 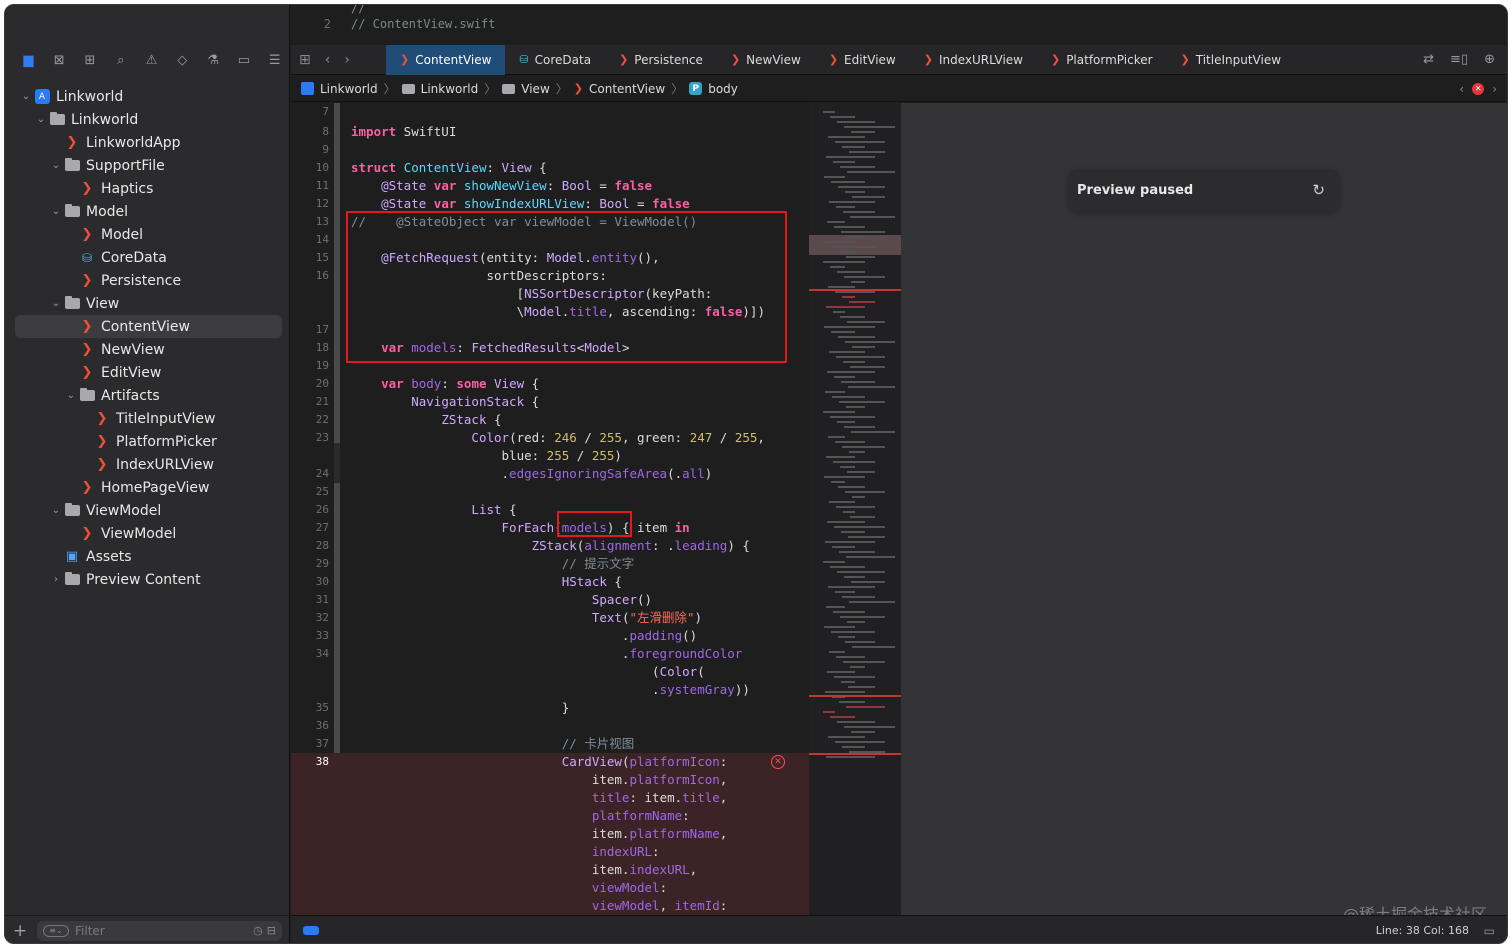 What do you see at coordinates (127, 188) in the screenshot?
I see `tree-item-label: Haptics` at bounding box center [127, 188].